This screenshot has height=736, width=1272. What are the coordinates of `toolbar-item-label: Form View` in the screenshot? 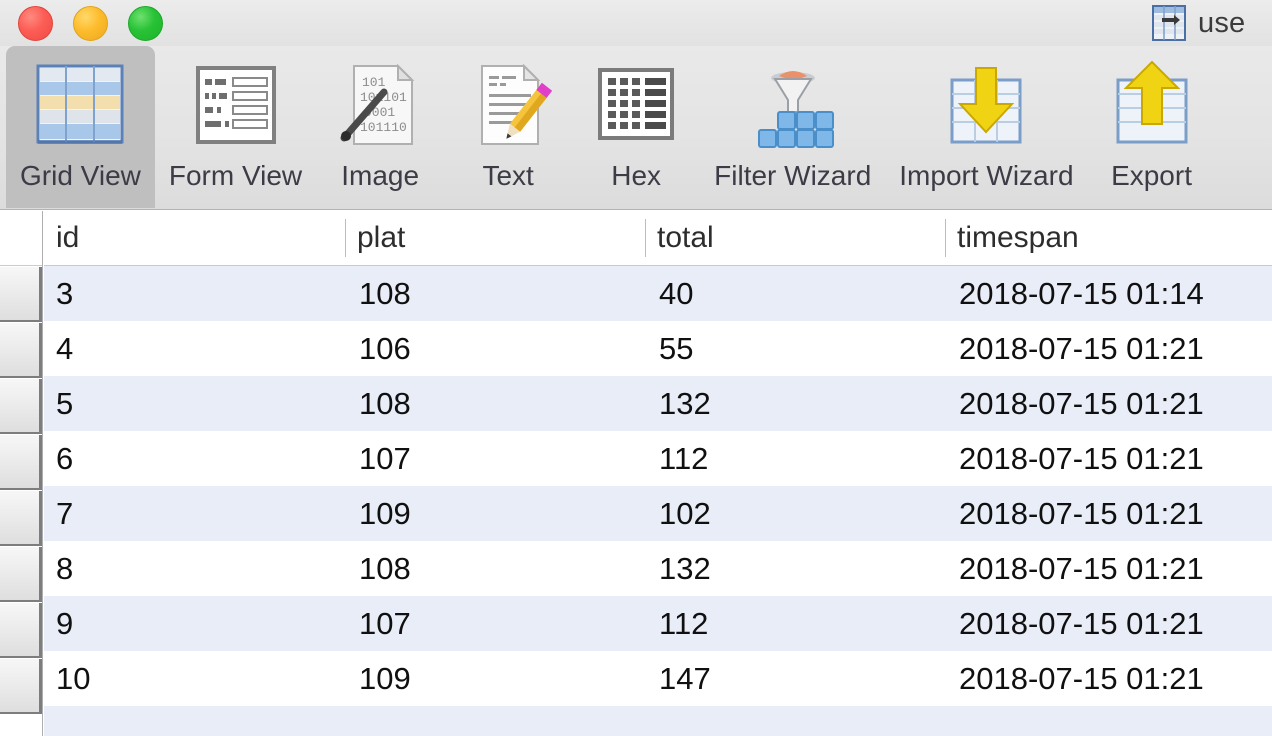 It's located at (235, 175).